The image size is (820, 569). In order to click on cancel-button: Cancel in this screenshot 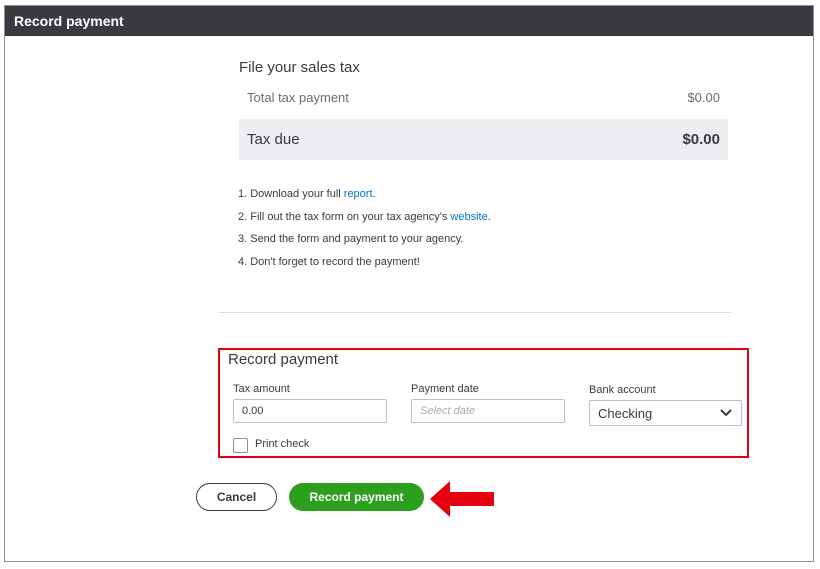, I will do `click(236, 497)`.